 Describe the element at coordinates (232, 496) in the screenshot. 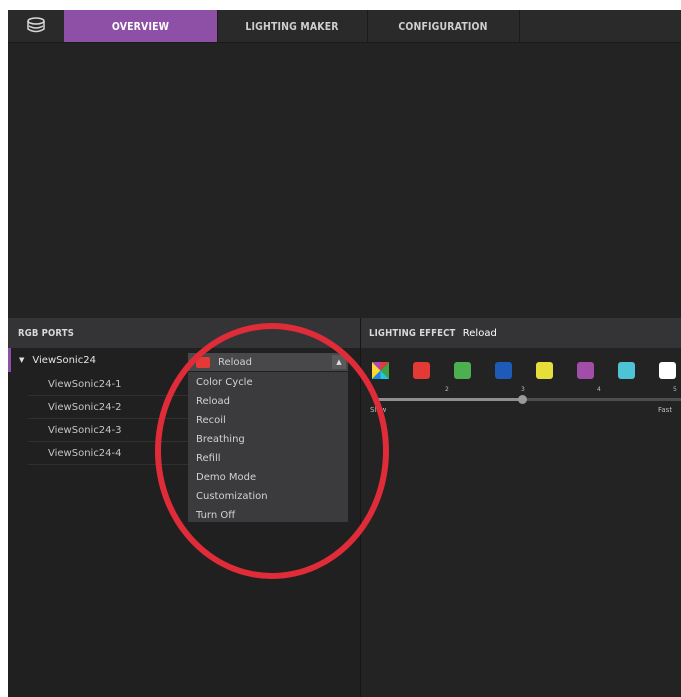

I see `menu-item-customization: Customization` at that location.